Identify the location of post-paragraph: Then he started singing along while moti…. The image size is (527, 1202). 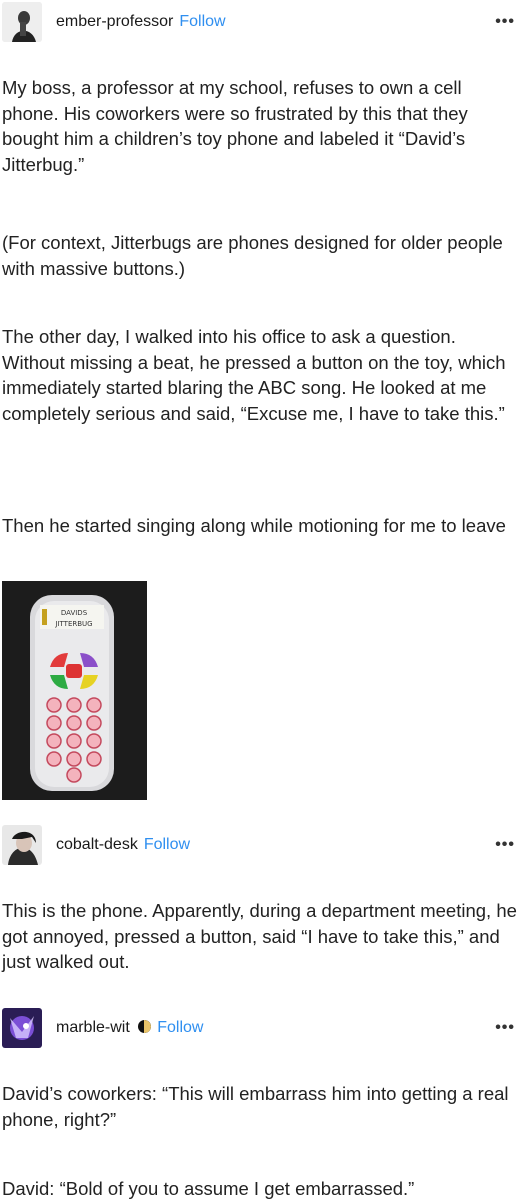
(254, 525).